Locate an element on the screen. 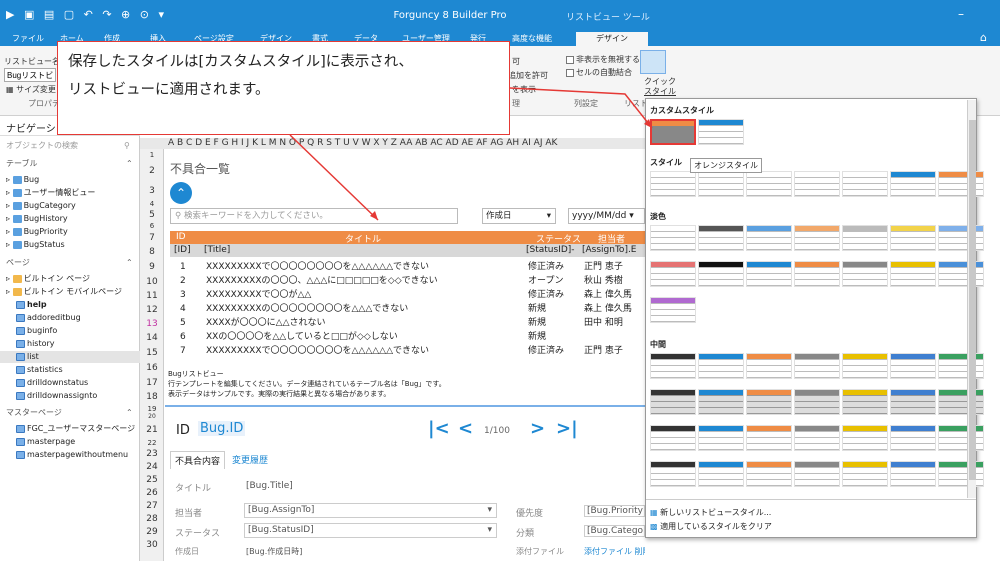 This screenshot has height=561, width=1000. show-label: を表示 is located at coordinates (524, 89).